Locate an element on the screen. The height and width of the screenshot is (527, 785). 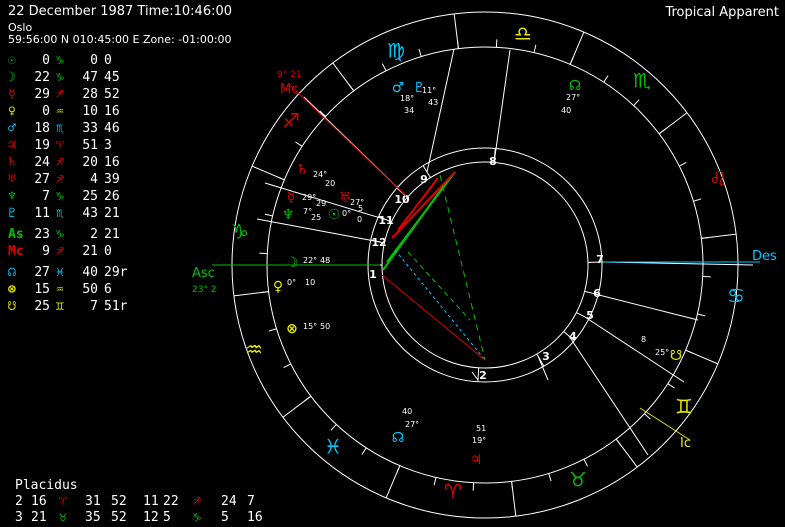
planet-degree-label: 11° is located at coordinates (429, 90).